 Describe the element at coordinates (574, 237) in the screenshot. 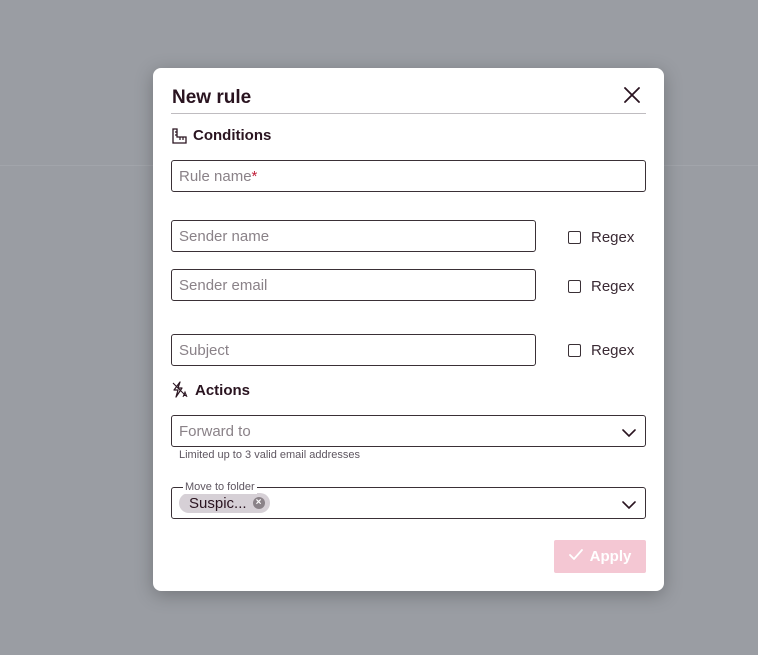

I see `sender-name-regex-checkbox` at that location.